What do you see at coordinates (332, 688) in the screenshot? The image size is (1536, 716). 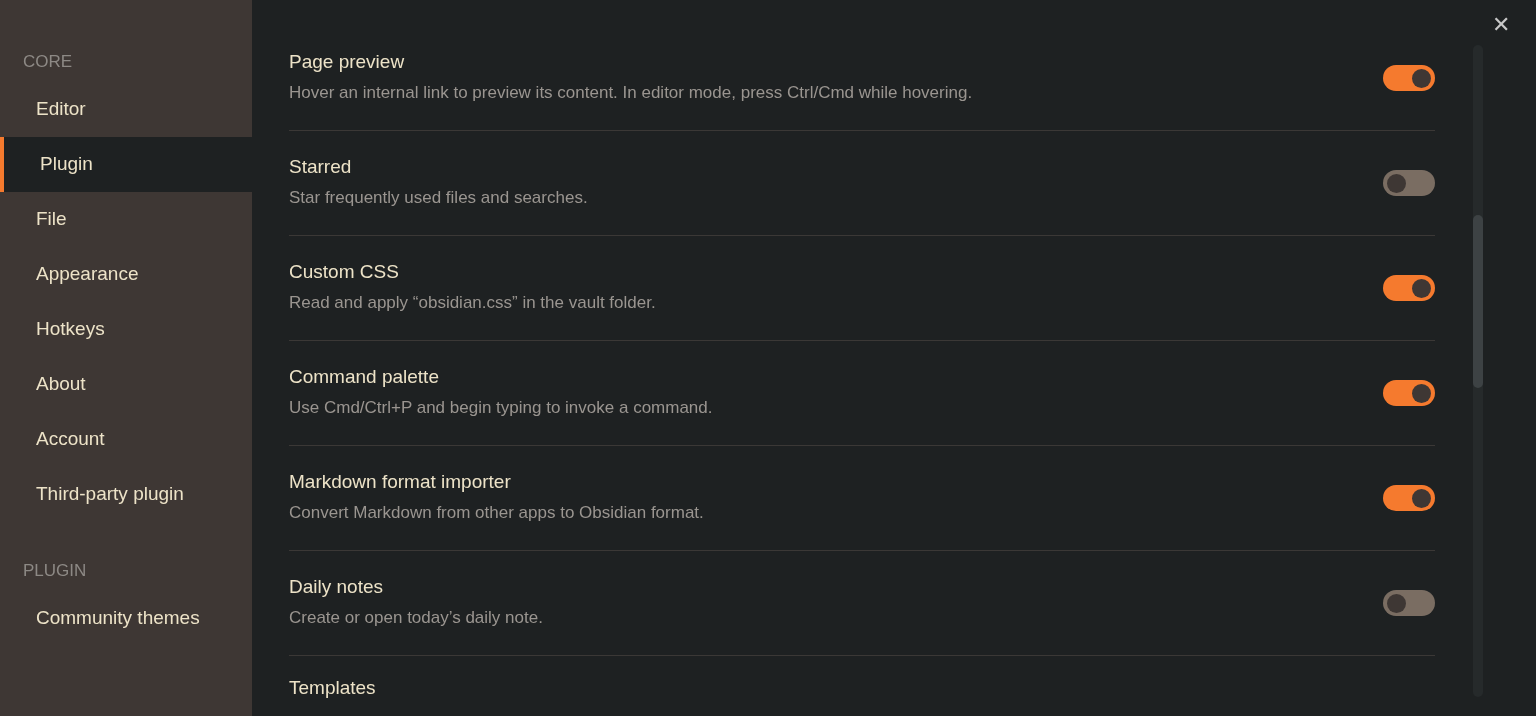 I see `setting-title: Templates` at bounding box center [332, 688].